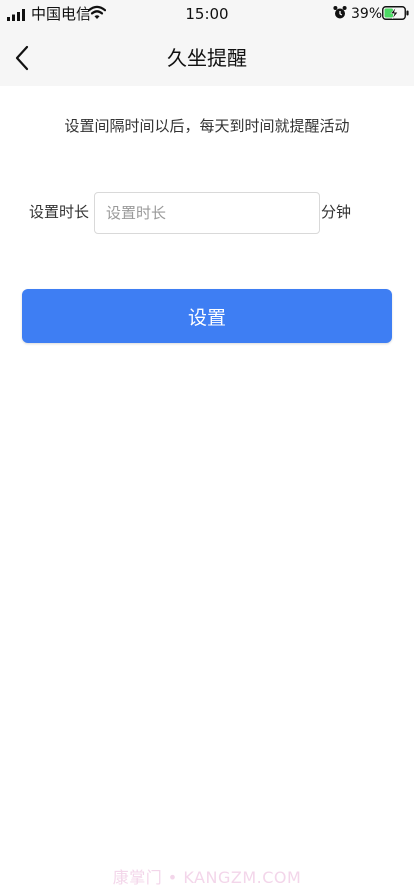  What do you see at coordinates (207, 316) in the screenshot?
I see `set-button: 设置` at bounding box center [207, 316].